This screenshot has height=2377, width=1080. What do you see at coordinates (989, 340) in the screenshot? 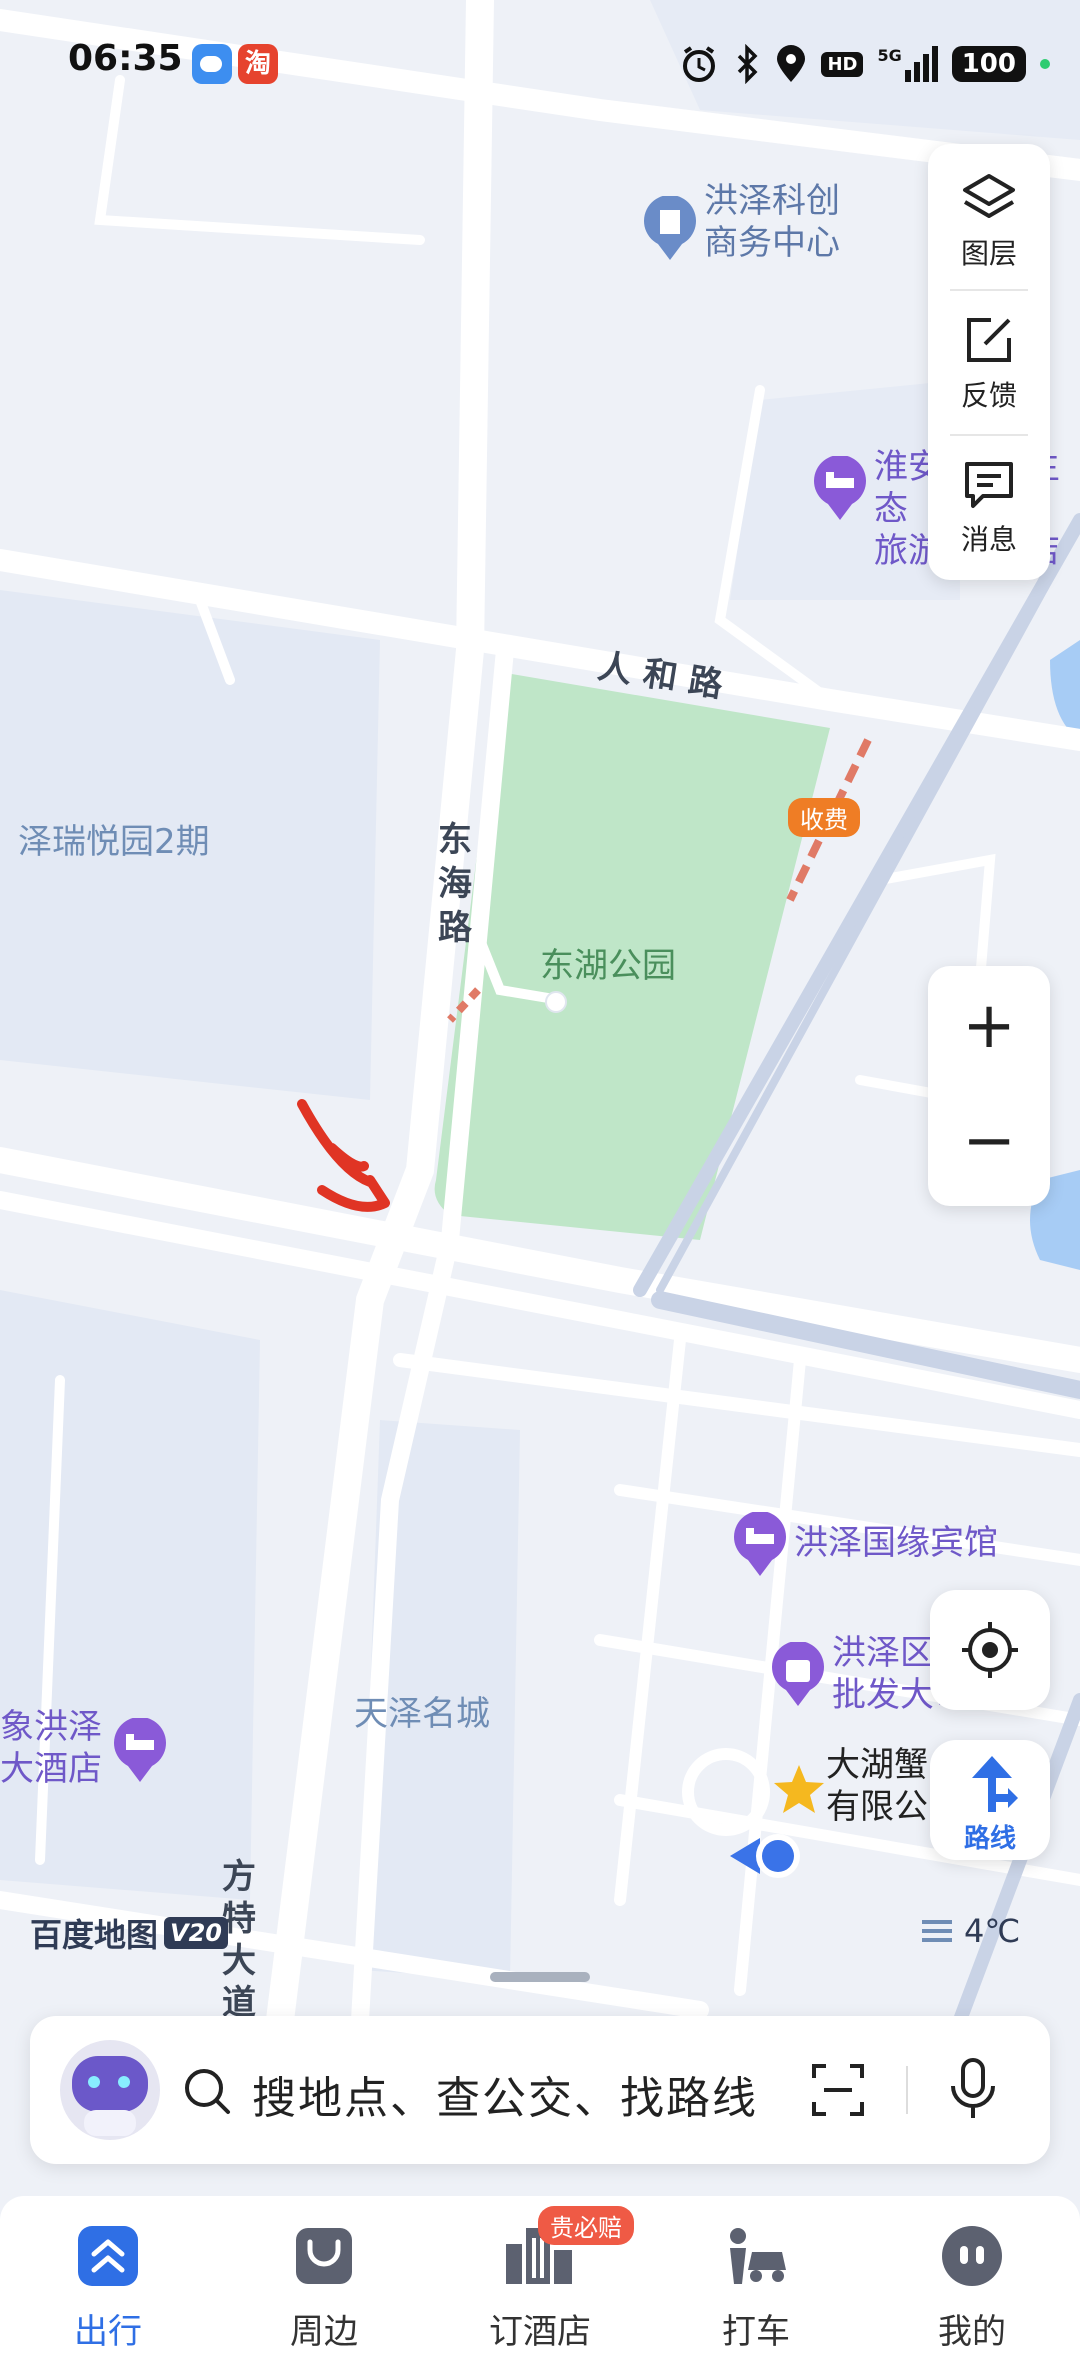
I see `edit-icon` at bounding box center [989, 340].